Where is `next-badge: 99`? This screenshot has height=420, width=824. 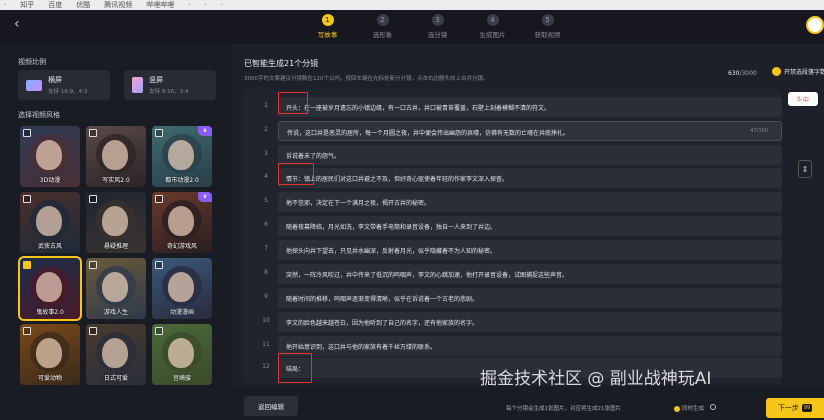
next-badge: 99 is located at coordinates (807, 408).